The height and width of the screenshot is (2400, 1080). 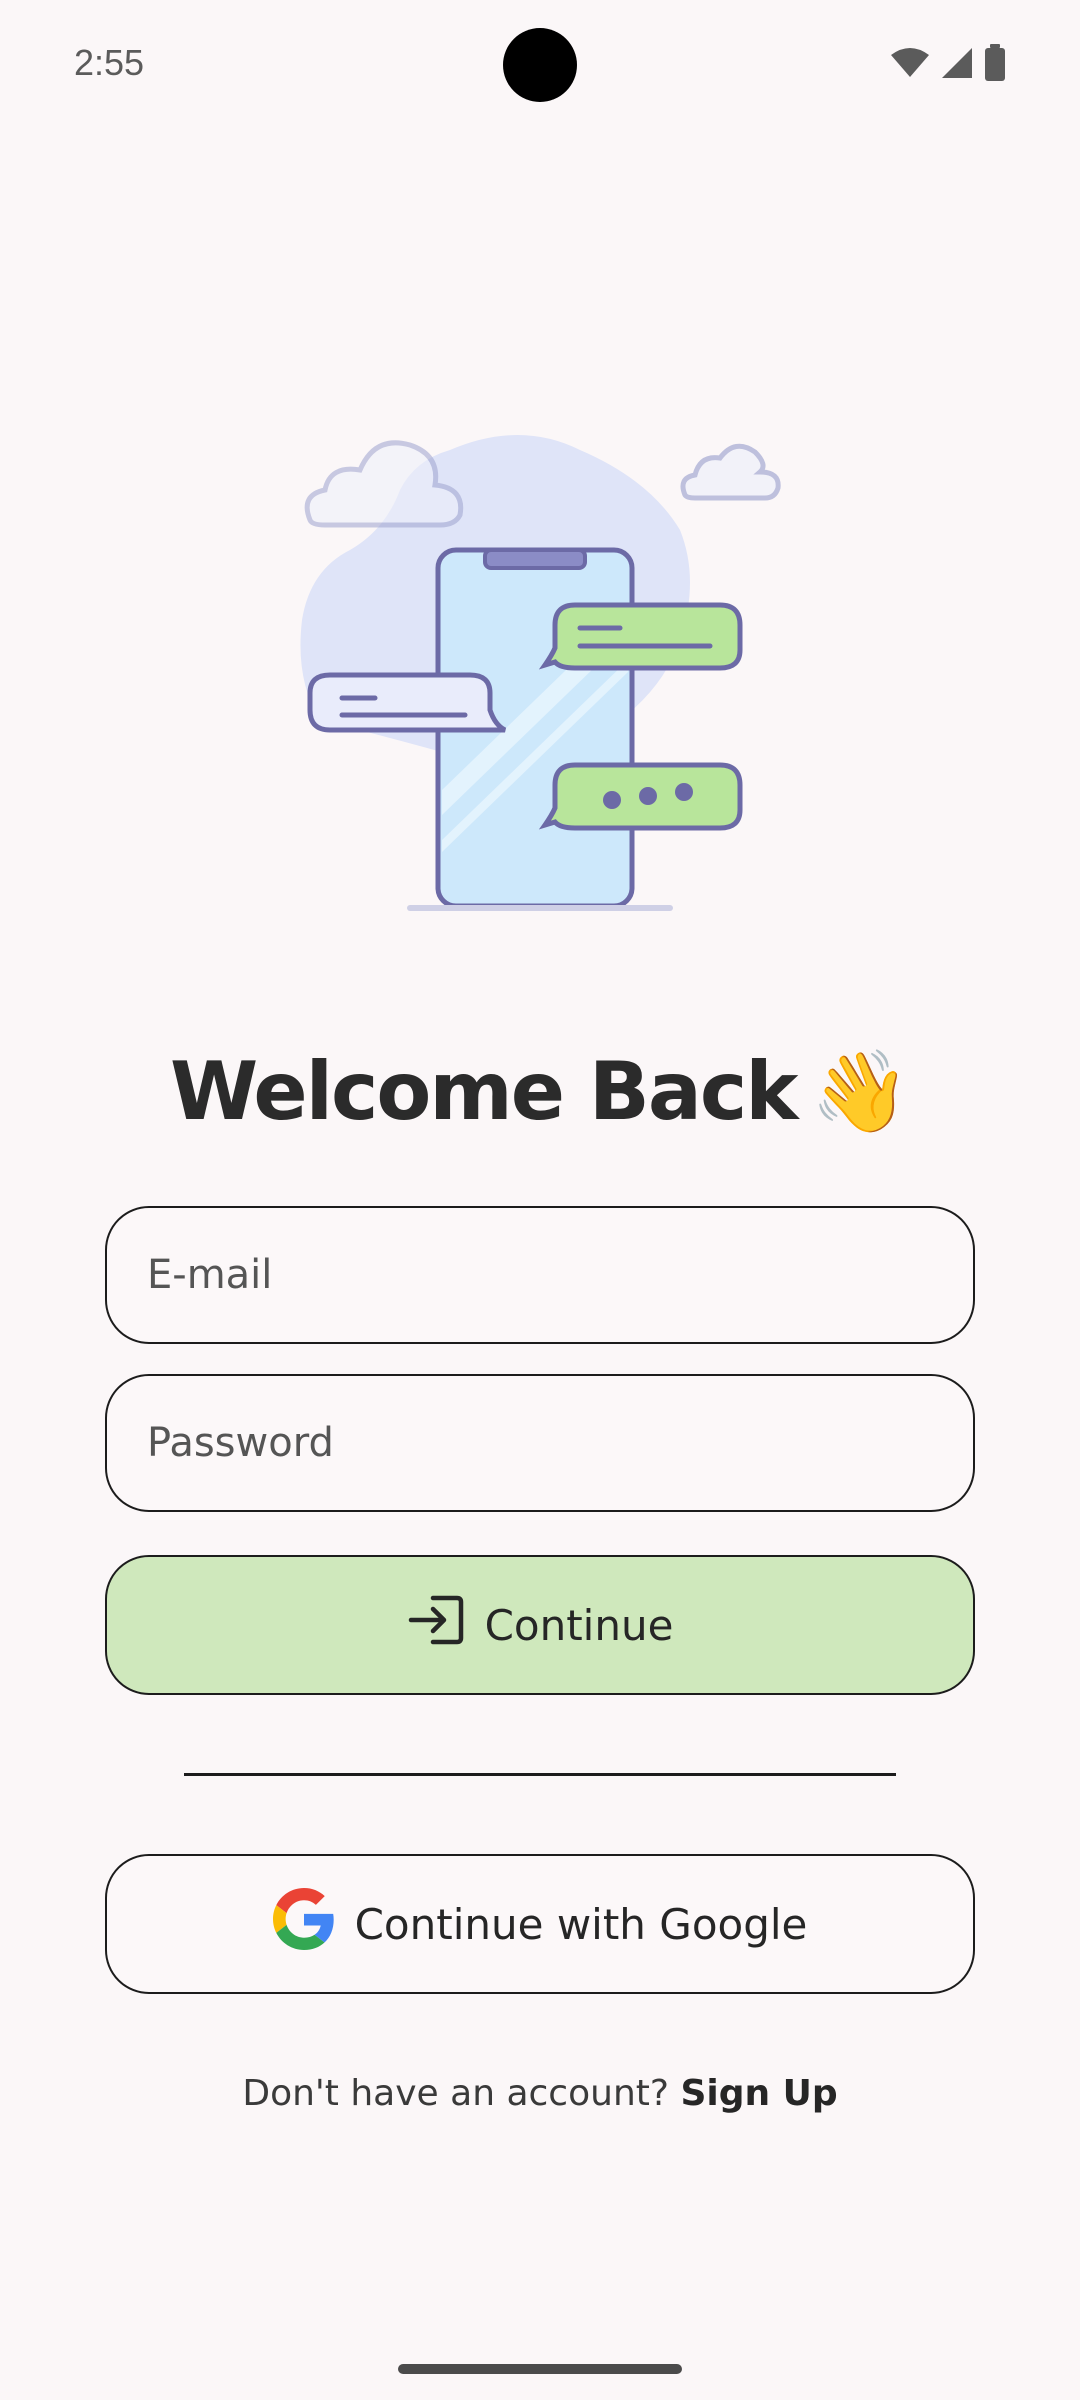 What do you see at coordinates (995, 63) in the screenshot?
I see `battery-icon` at bounding box center [995, 63].